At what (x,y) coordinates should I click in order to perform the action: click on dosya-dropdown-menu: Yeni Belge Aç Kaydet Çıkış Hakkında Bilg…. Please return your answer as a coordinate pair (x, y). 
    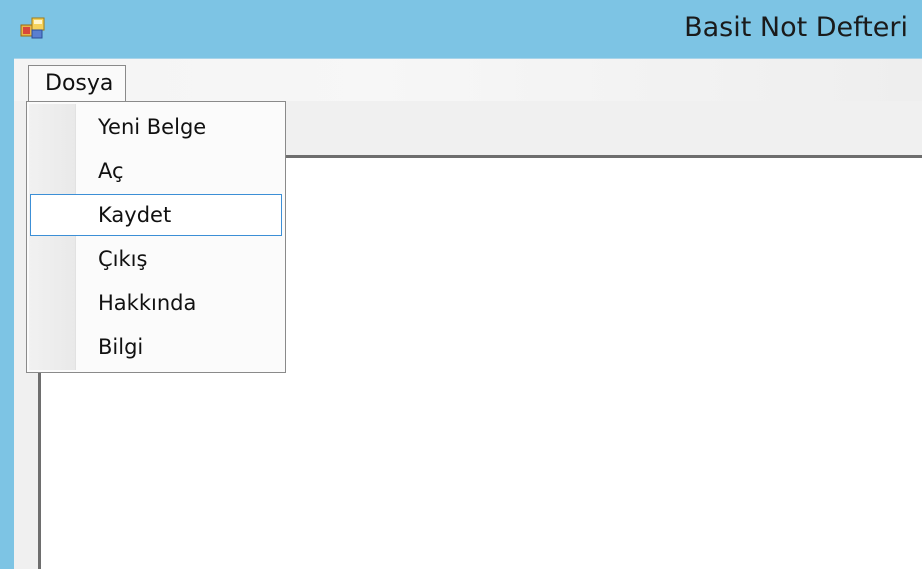
    Looking at the image, I should click on (156, 237).